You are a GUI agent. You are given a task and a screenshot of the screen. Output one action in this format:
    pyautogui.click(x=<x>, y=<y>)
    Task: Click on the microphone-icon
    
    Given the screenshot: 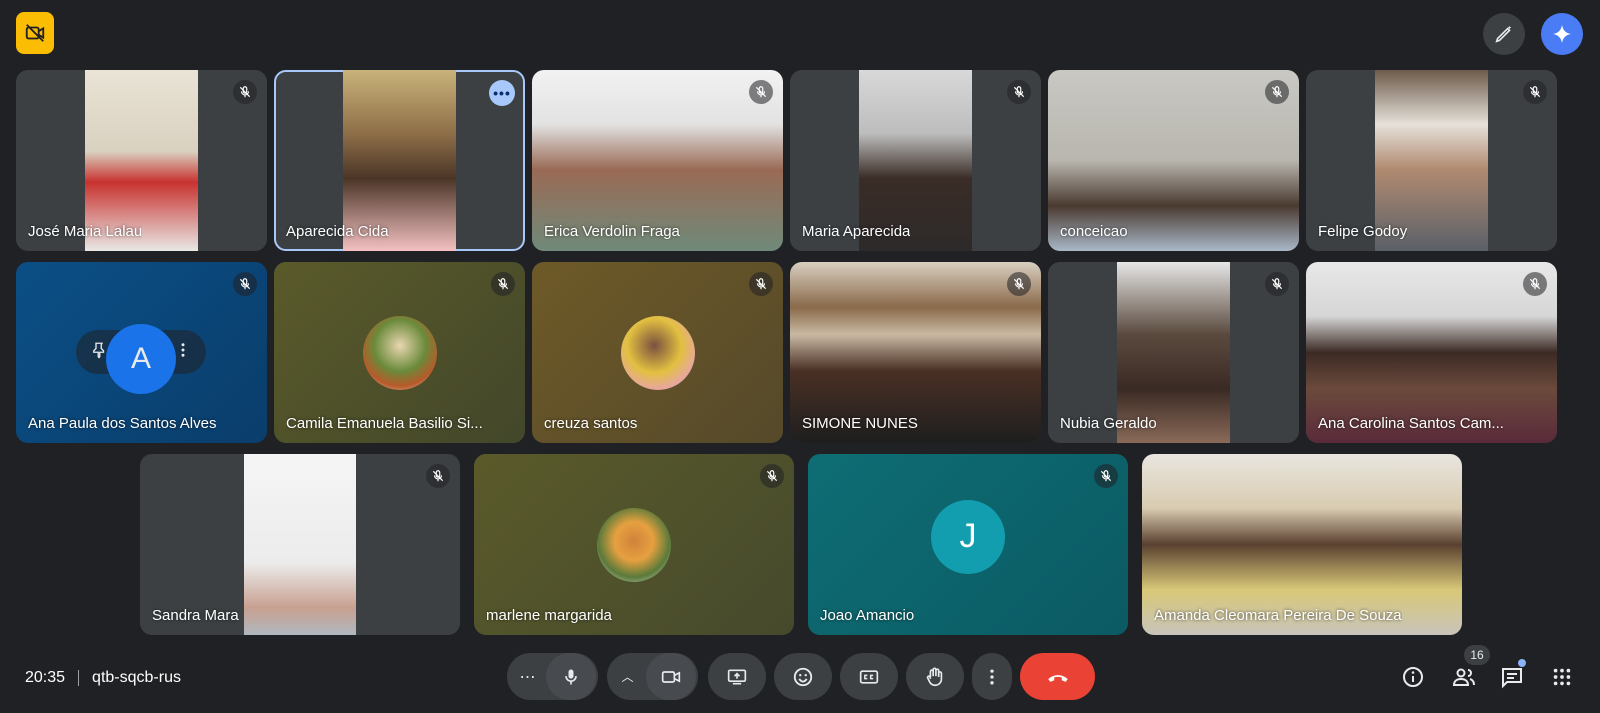 What is the action you would take?
    pyautogui.click(x=570, y=676)
    